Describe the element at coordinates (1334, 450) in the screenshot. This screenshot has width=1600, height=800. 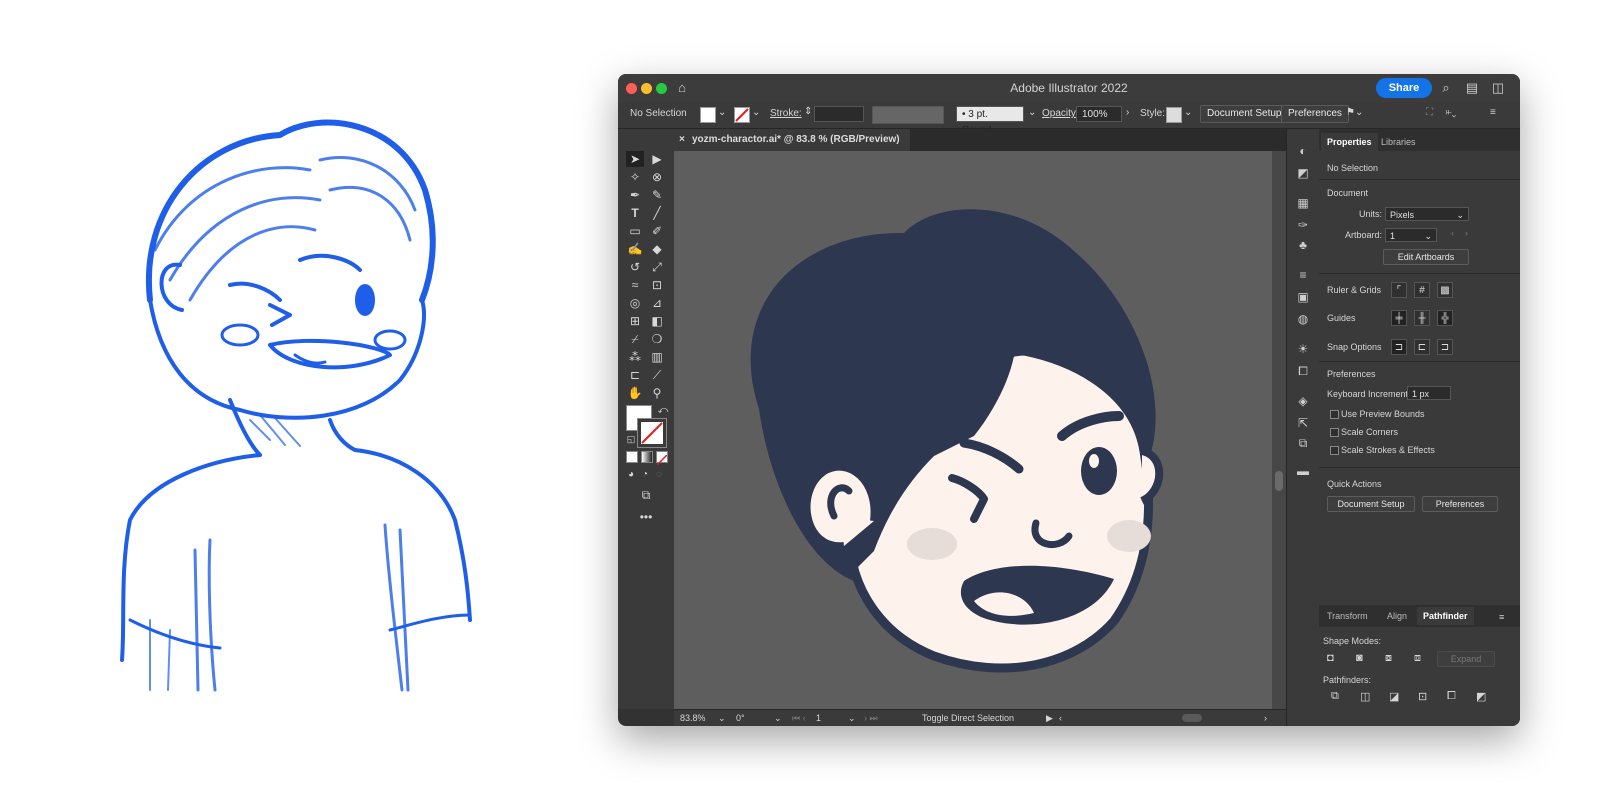
I see `scale-strokes-checkbox` at that location.